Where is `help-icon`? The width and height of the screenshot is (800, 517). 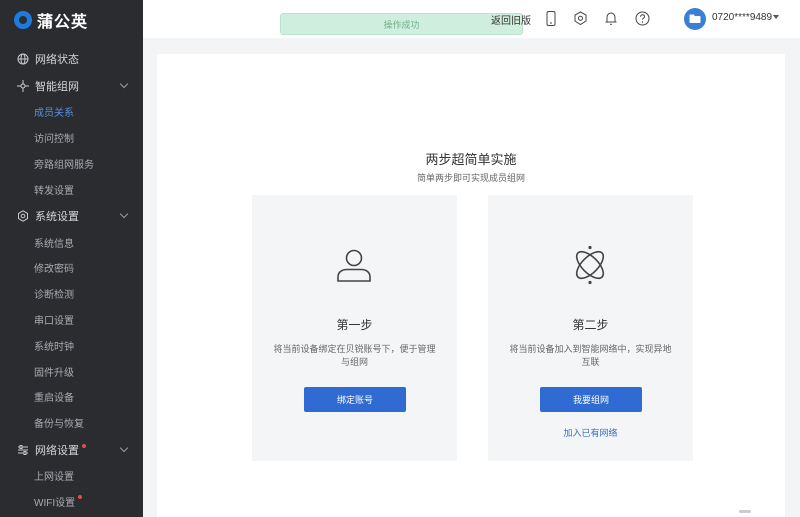
help-icon is located at coordinates (642, 18).